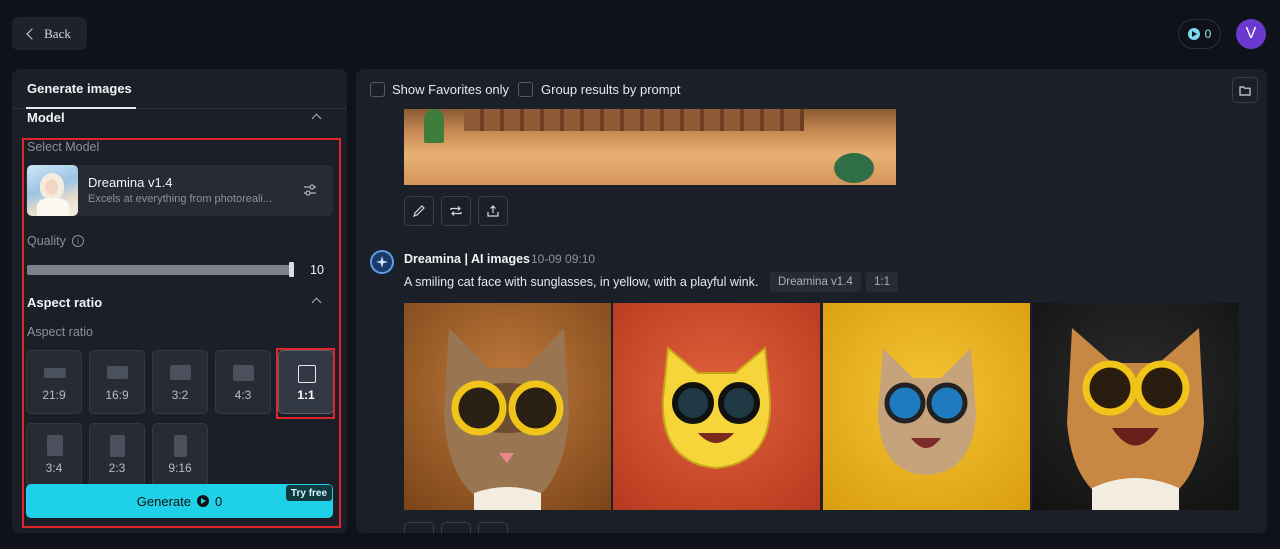 The height and width of the screenshot is (549, 1280). I want to click on ratio-3-4: 3:4, so click(54, 455).